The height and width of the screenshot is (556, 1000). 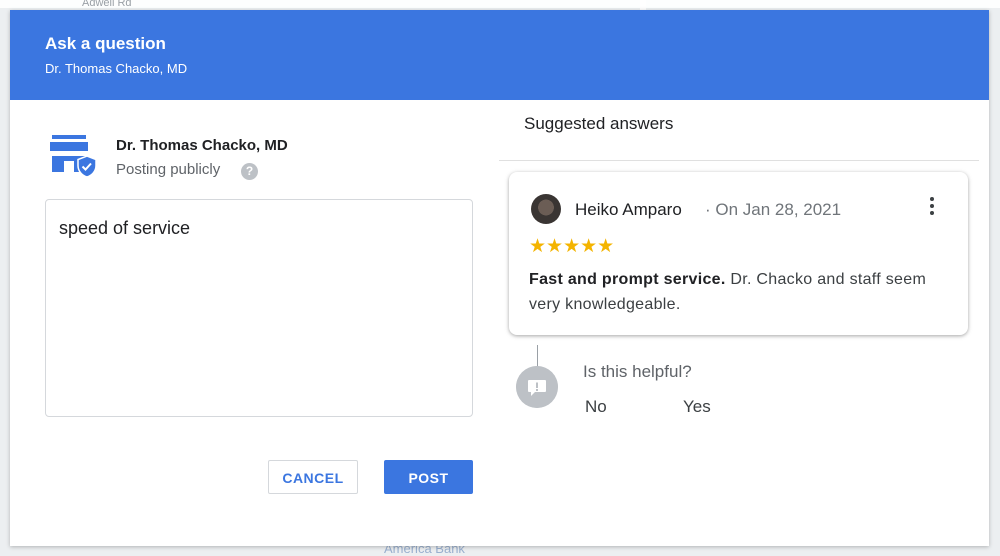 I want to click on help-icon: ?, so click(x=249, y=171).